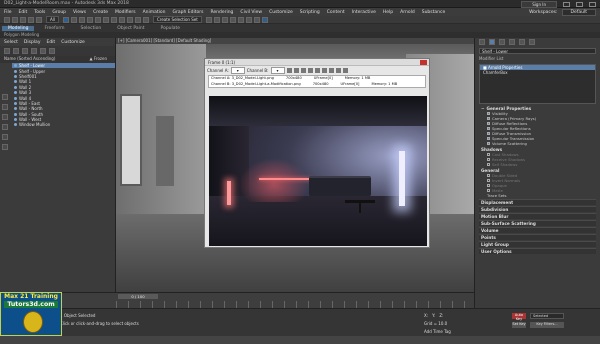 The height and width of the screenshot is (344, 600). What do you see at coordinates (5, 107) in the screenshot?
I see `display-all-icon` at bounding box center [5, 107].